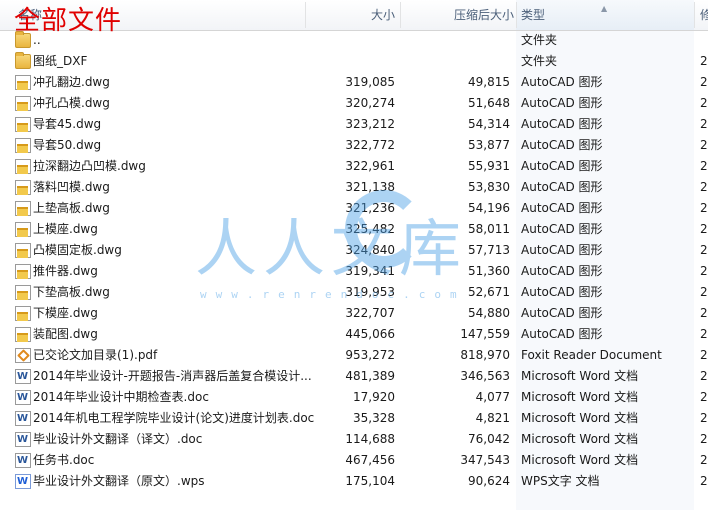 This screenshot has height=510, width=708. Describe the element at coordinates (71, 292) in the screenshot. I see `file-name: 下垫高板.dwg` at that location.